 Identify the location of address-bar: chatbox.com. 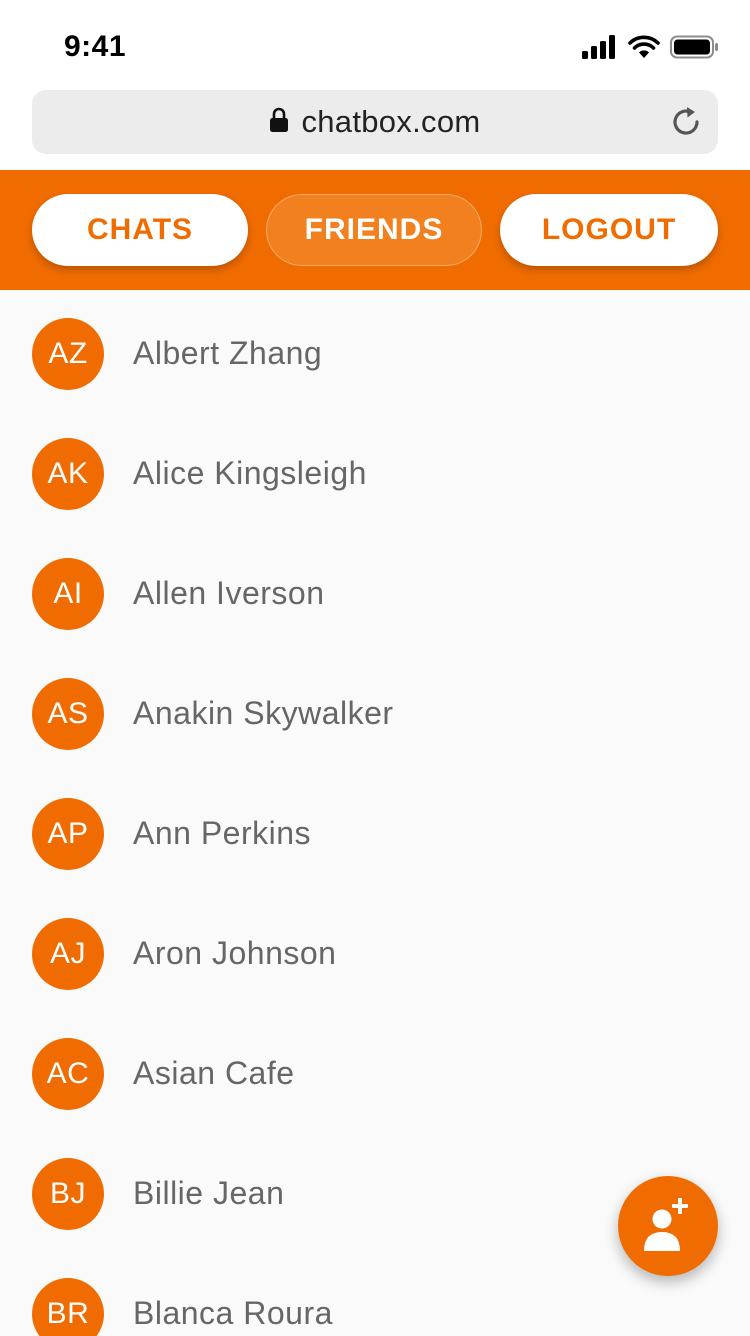
(375, 122).